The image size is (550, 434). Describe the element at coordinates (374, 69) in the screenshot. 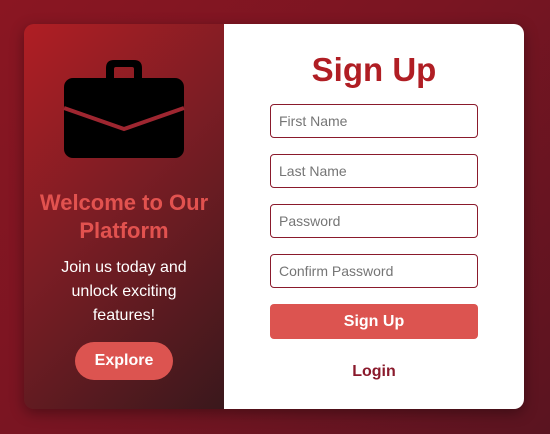

I see `form-title: Sign Up` at that location.